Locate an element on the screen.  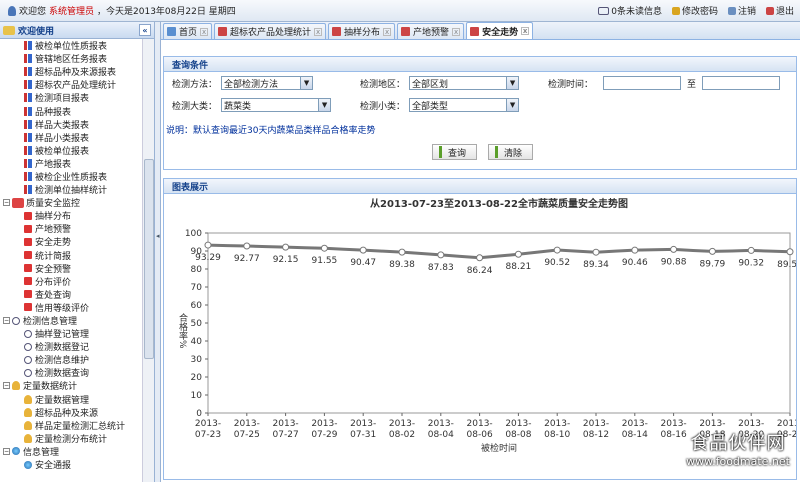
nav-item-label: 检测单位抽样统计 is located at coordinates (71, 191).